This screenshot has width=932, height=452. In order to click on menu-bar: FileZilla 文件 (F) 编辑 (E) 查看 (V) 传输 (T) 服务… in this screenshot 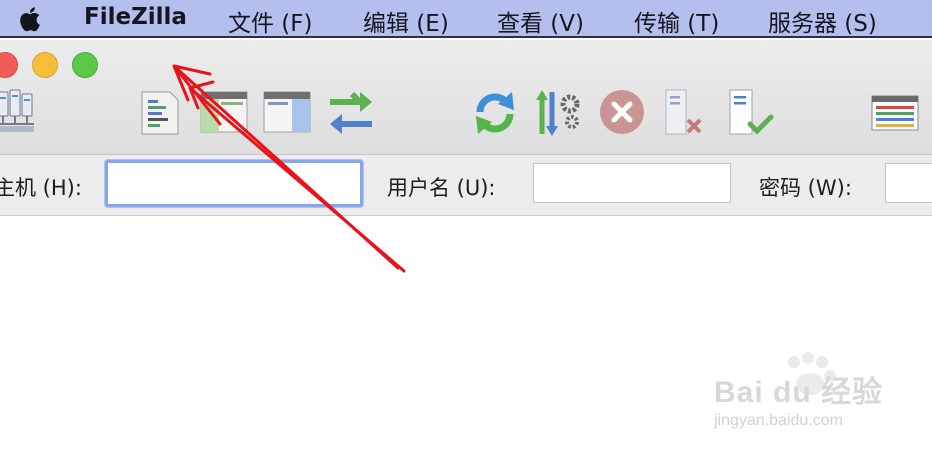, I will do `click(466, 19)`.